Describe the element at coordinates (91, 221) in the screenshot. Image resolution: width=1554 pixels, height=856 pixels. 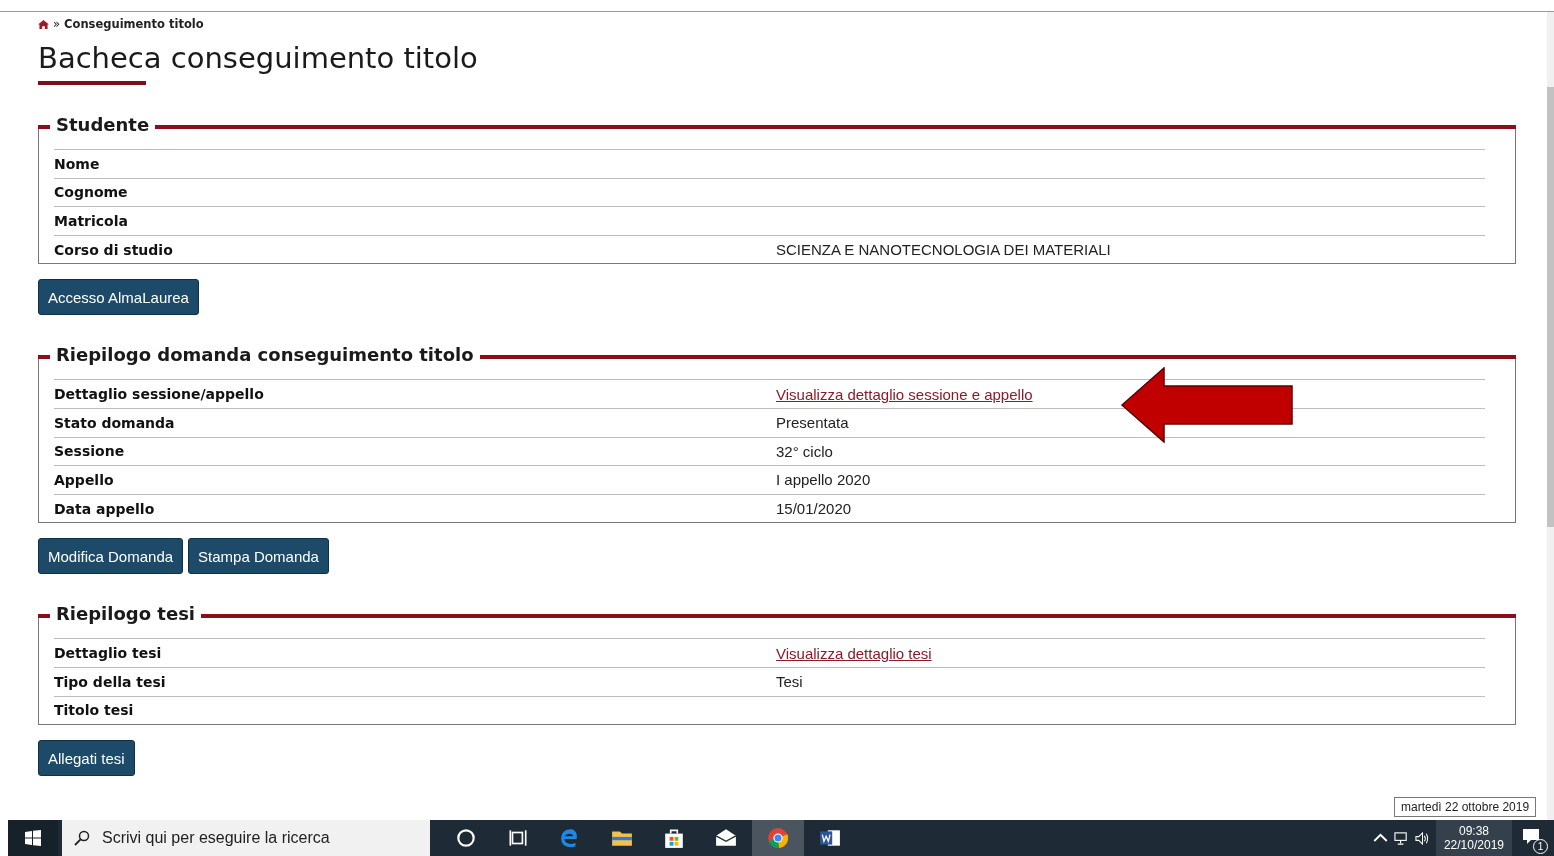
I see `field-label: Matricola` at that location.